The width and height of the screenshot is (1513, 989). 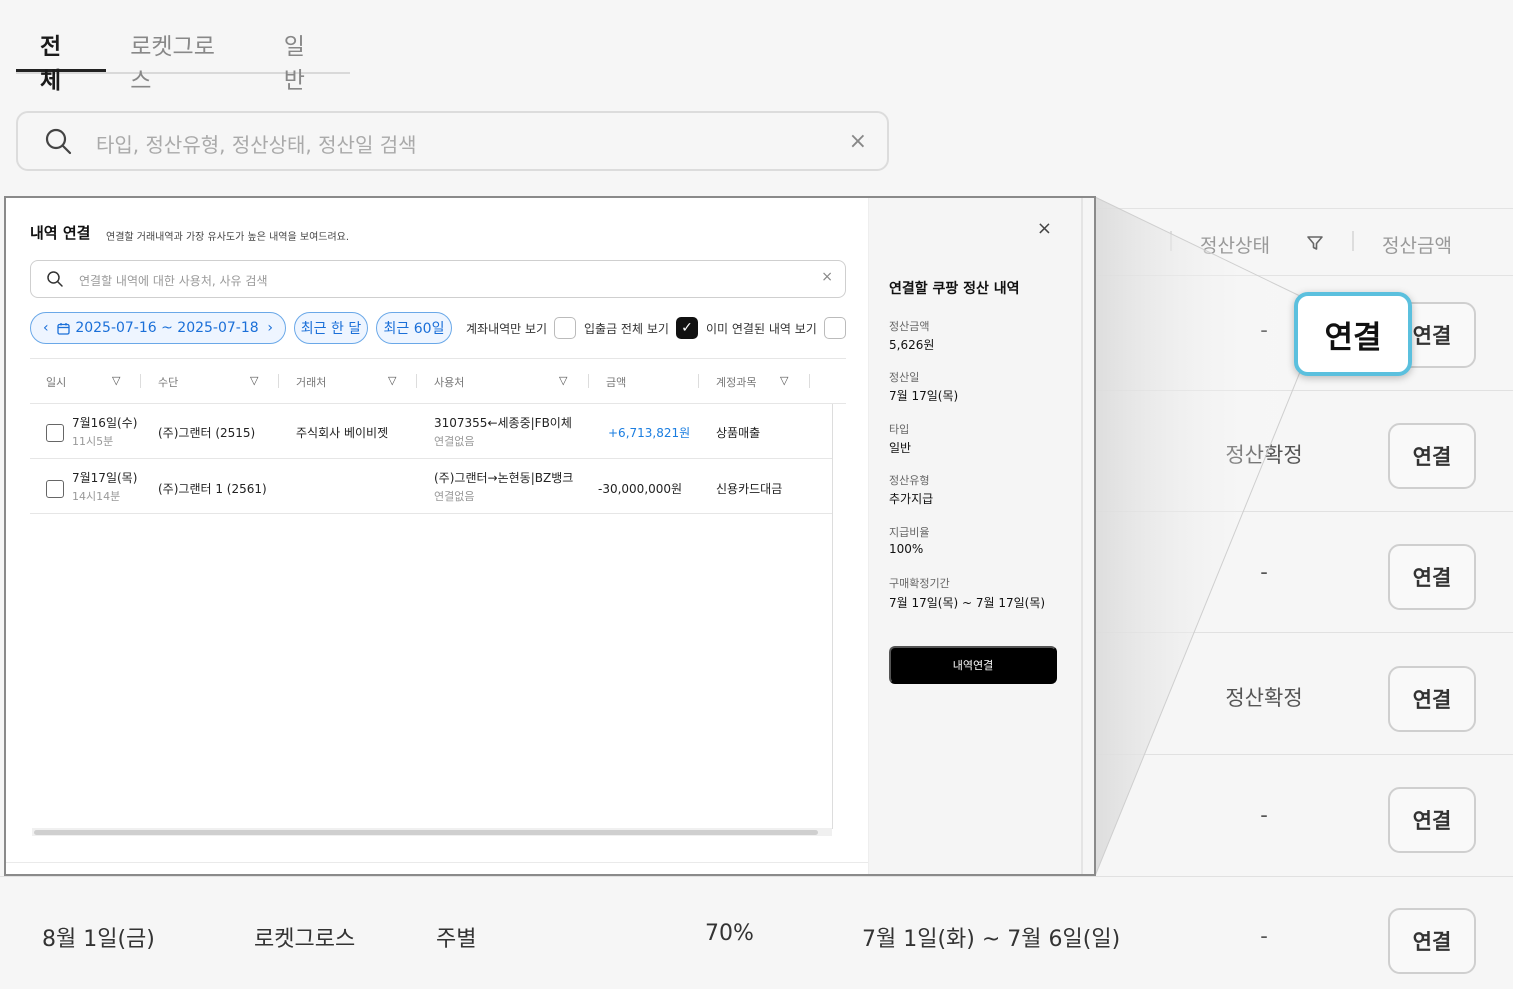 What do you see at coordinates (167, 328) in the screenshot?
I see `date-range-label: 2025-07-16 ~ 2025-07-18` at bounding box center [167, 328].